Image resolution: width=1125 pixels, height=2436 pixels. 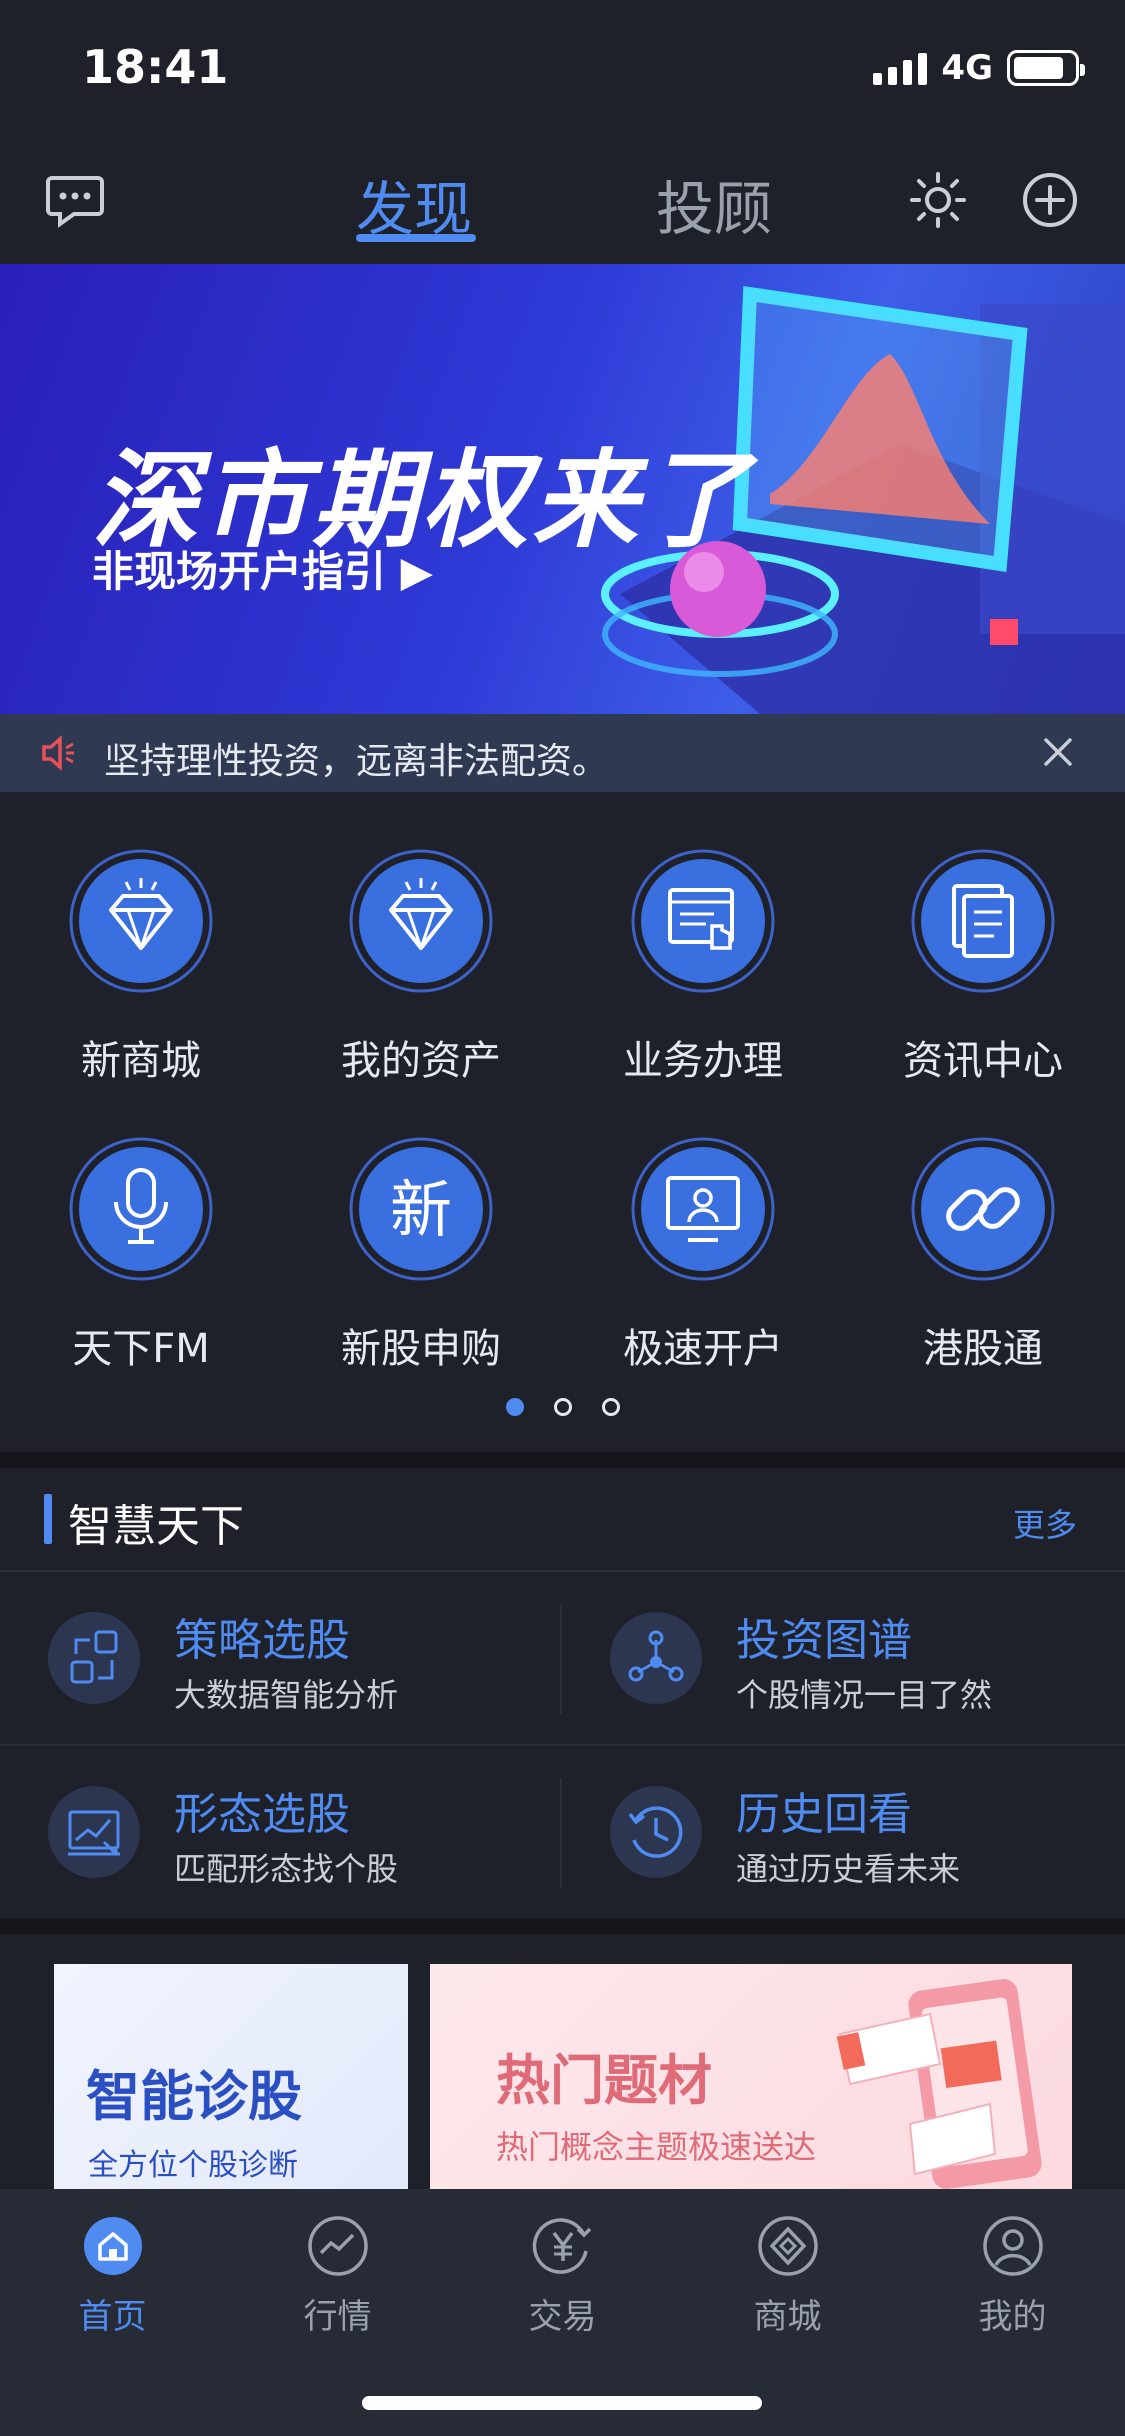 What do you see at coordinates (751, 2076) in the screenshot?
I see `hot-topics-card: 热门题材 热门概念主题极速送达` at bounding box center [751, 2076].